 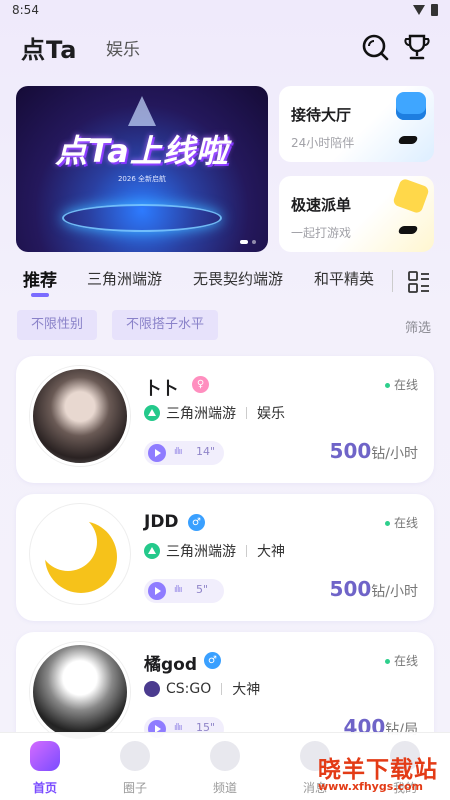 What do you see at coordinates (135, 756) in the screenshot?
I see `planet-icon` at bounding box center [135, 756].